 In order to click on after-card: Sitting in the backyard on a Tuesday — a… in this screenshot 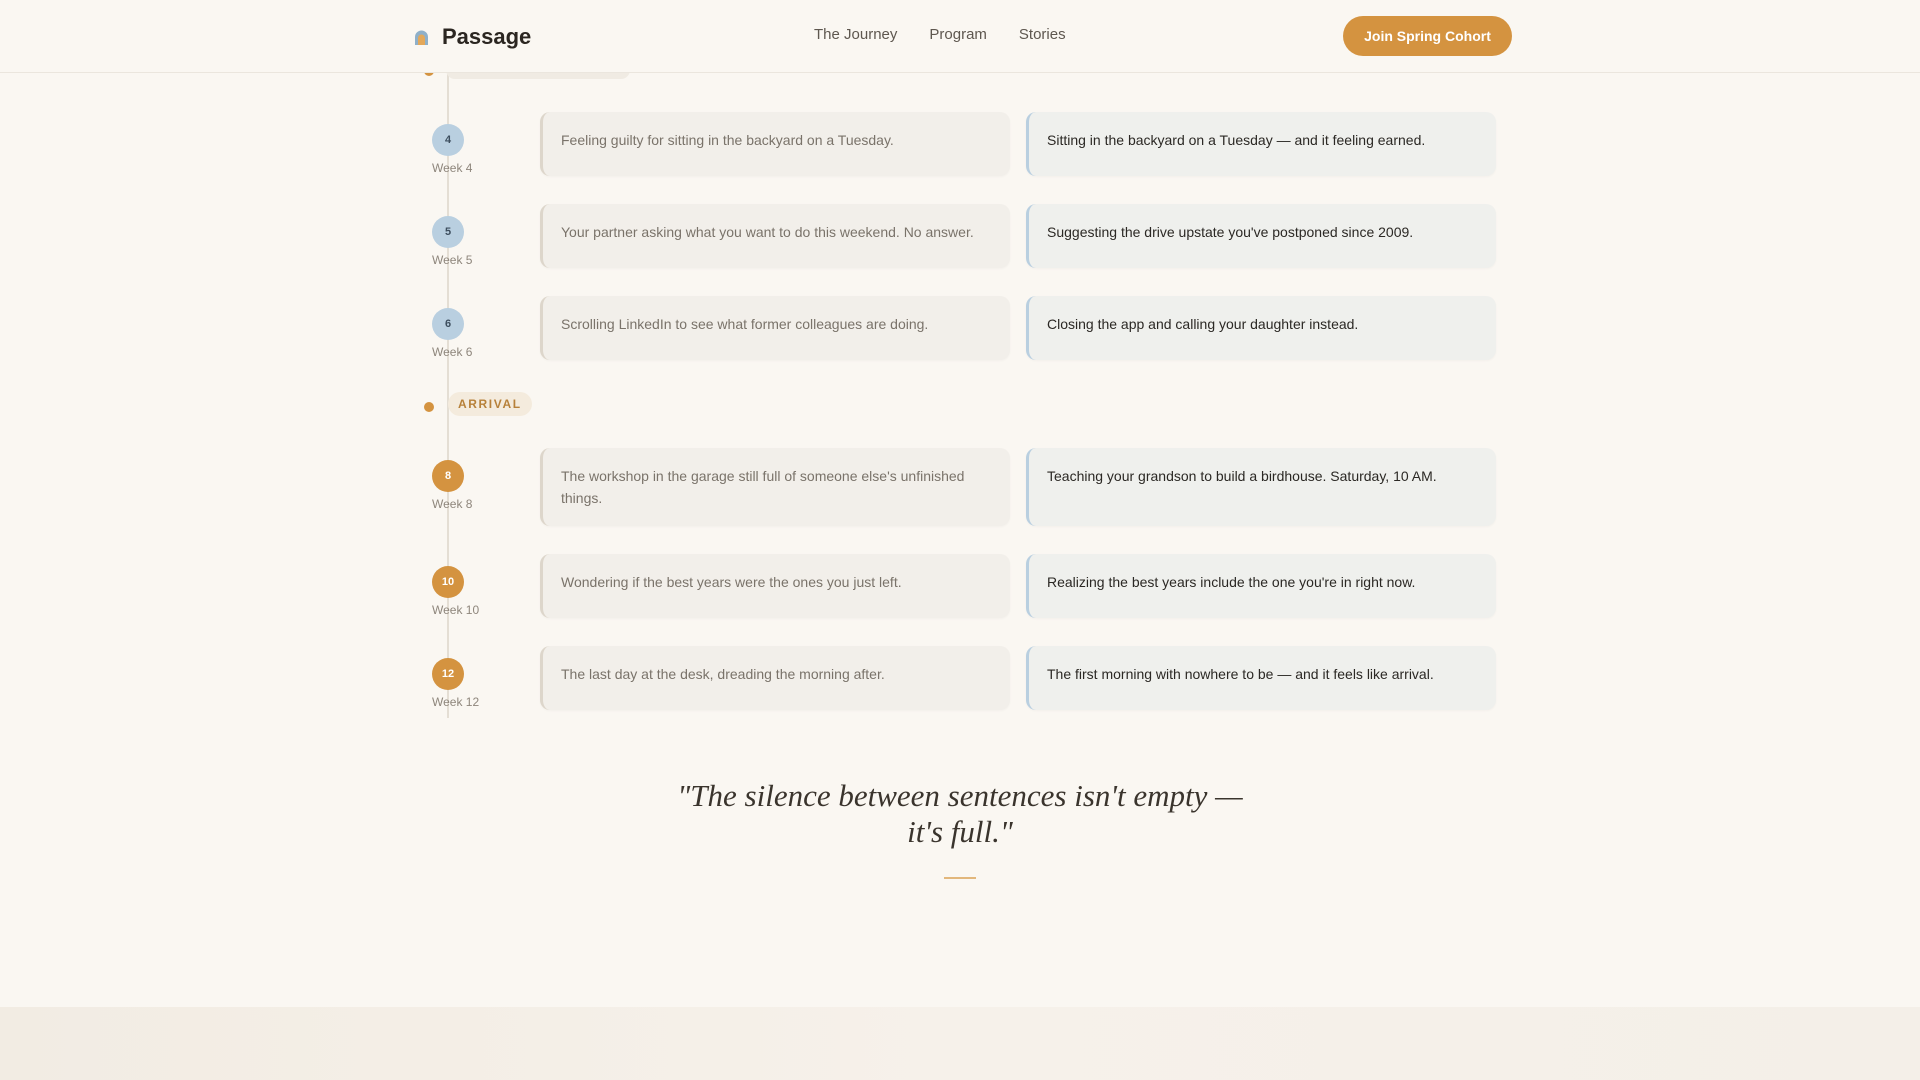, I will do `click(1261, 144)`.